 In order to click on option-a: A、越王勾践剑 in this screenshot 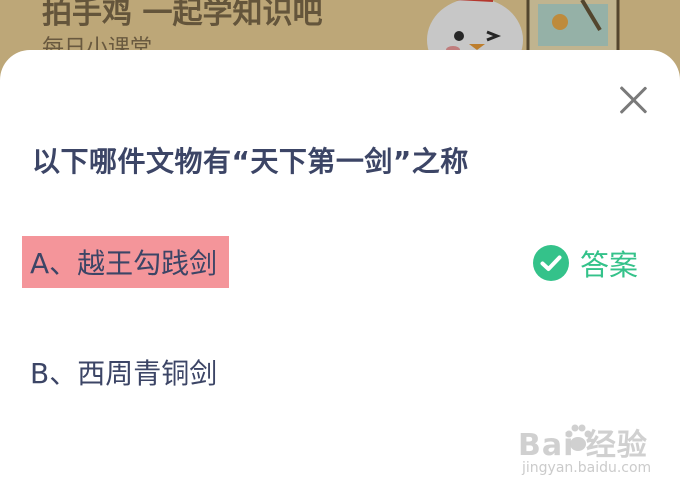, I will do `click(126, 262)`.